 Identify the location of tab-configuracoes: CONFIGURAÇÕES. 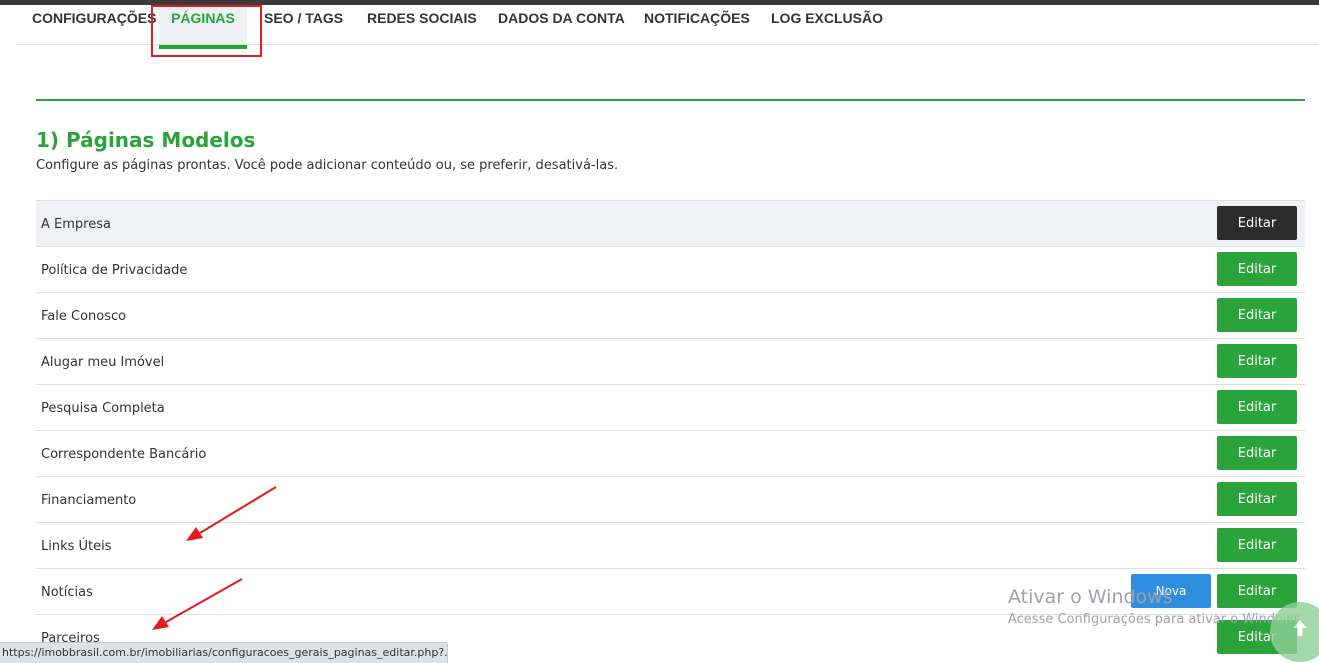
(94, 24).